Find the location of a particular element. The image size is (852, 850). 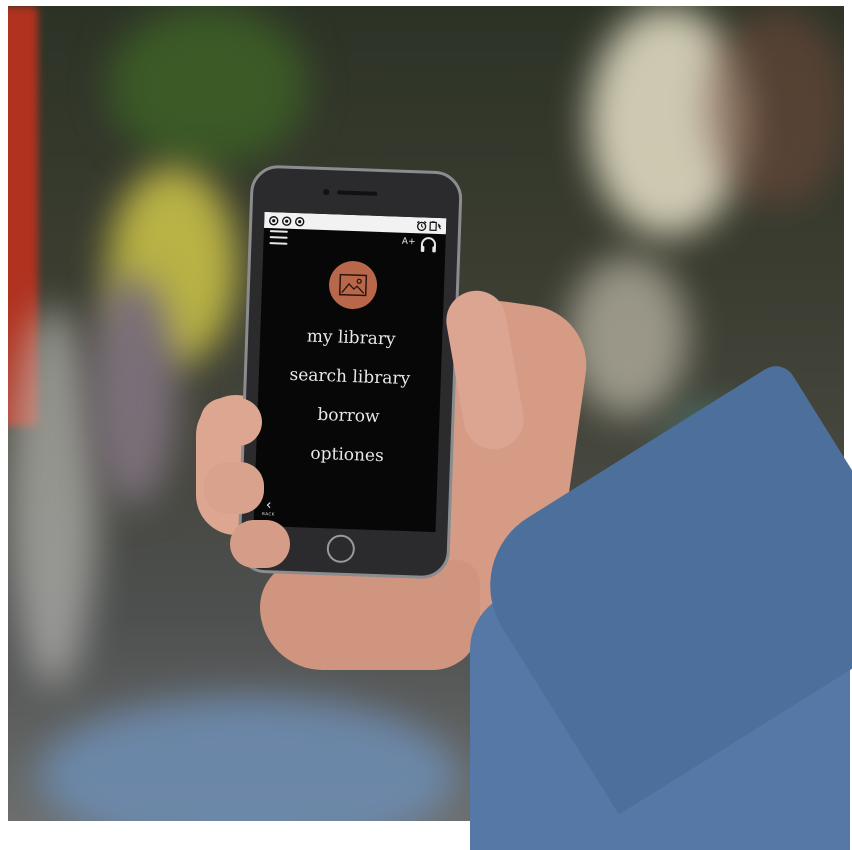

background-building is located at coordinates (776, 106).